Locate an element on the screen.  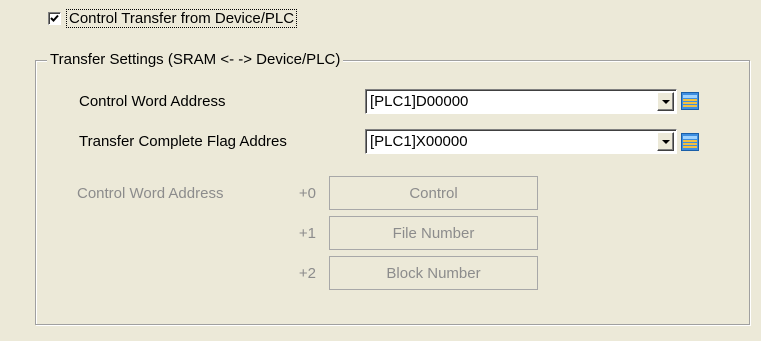
control-transfer-checkbox is located at coordinates (54, 18).